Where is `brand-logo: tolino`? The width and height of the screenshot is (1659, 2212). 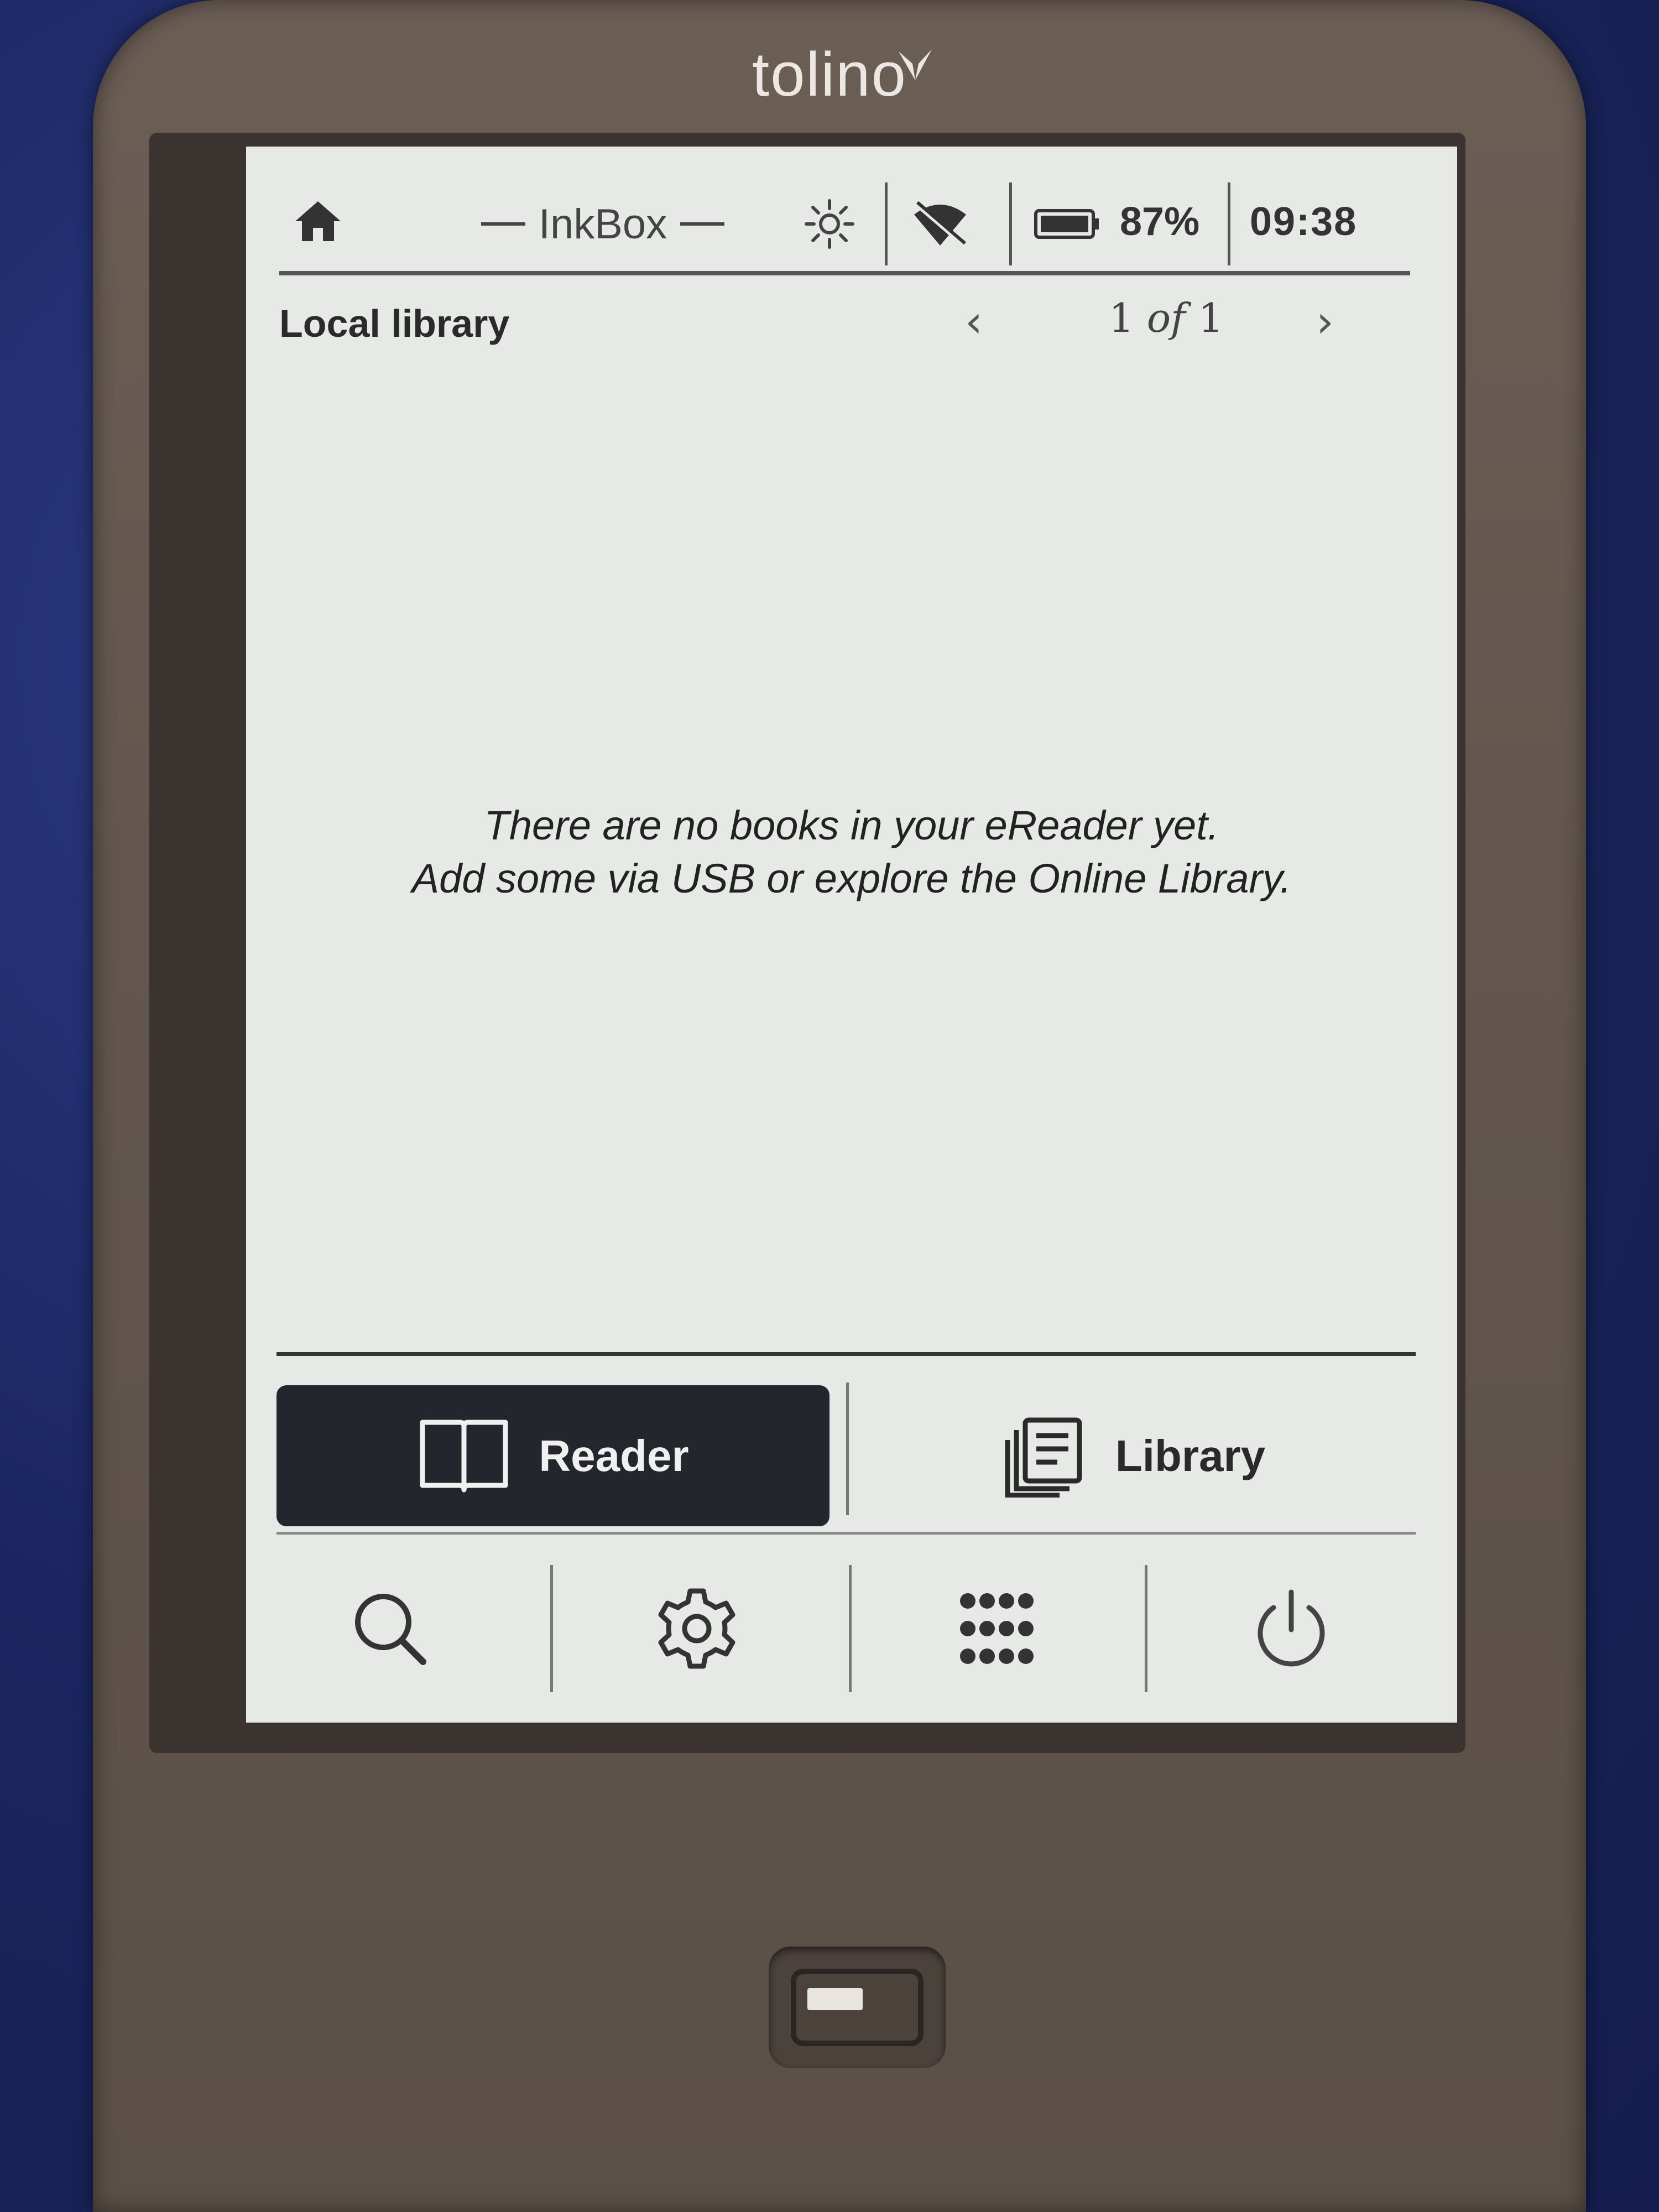
brand-logo: tolino is located at coordinates (830, 74).